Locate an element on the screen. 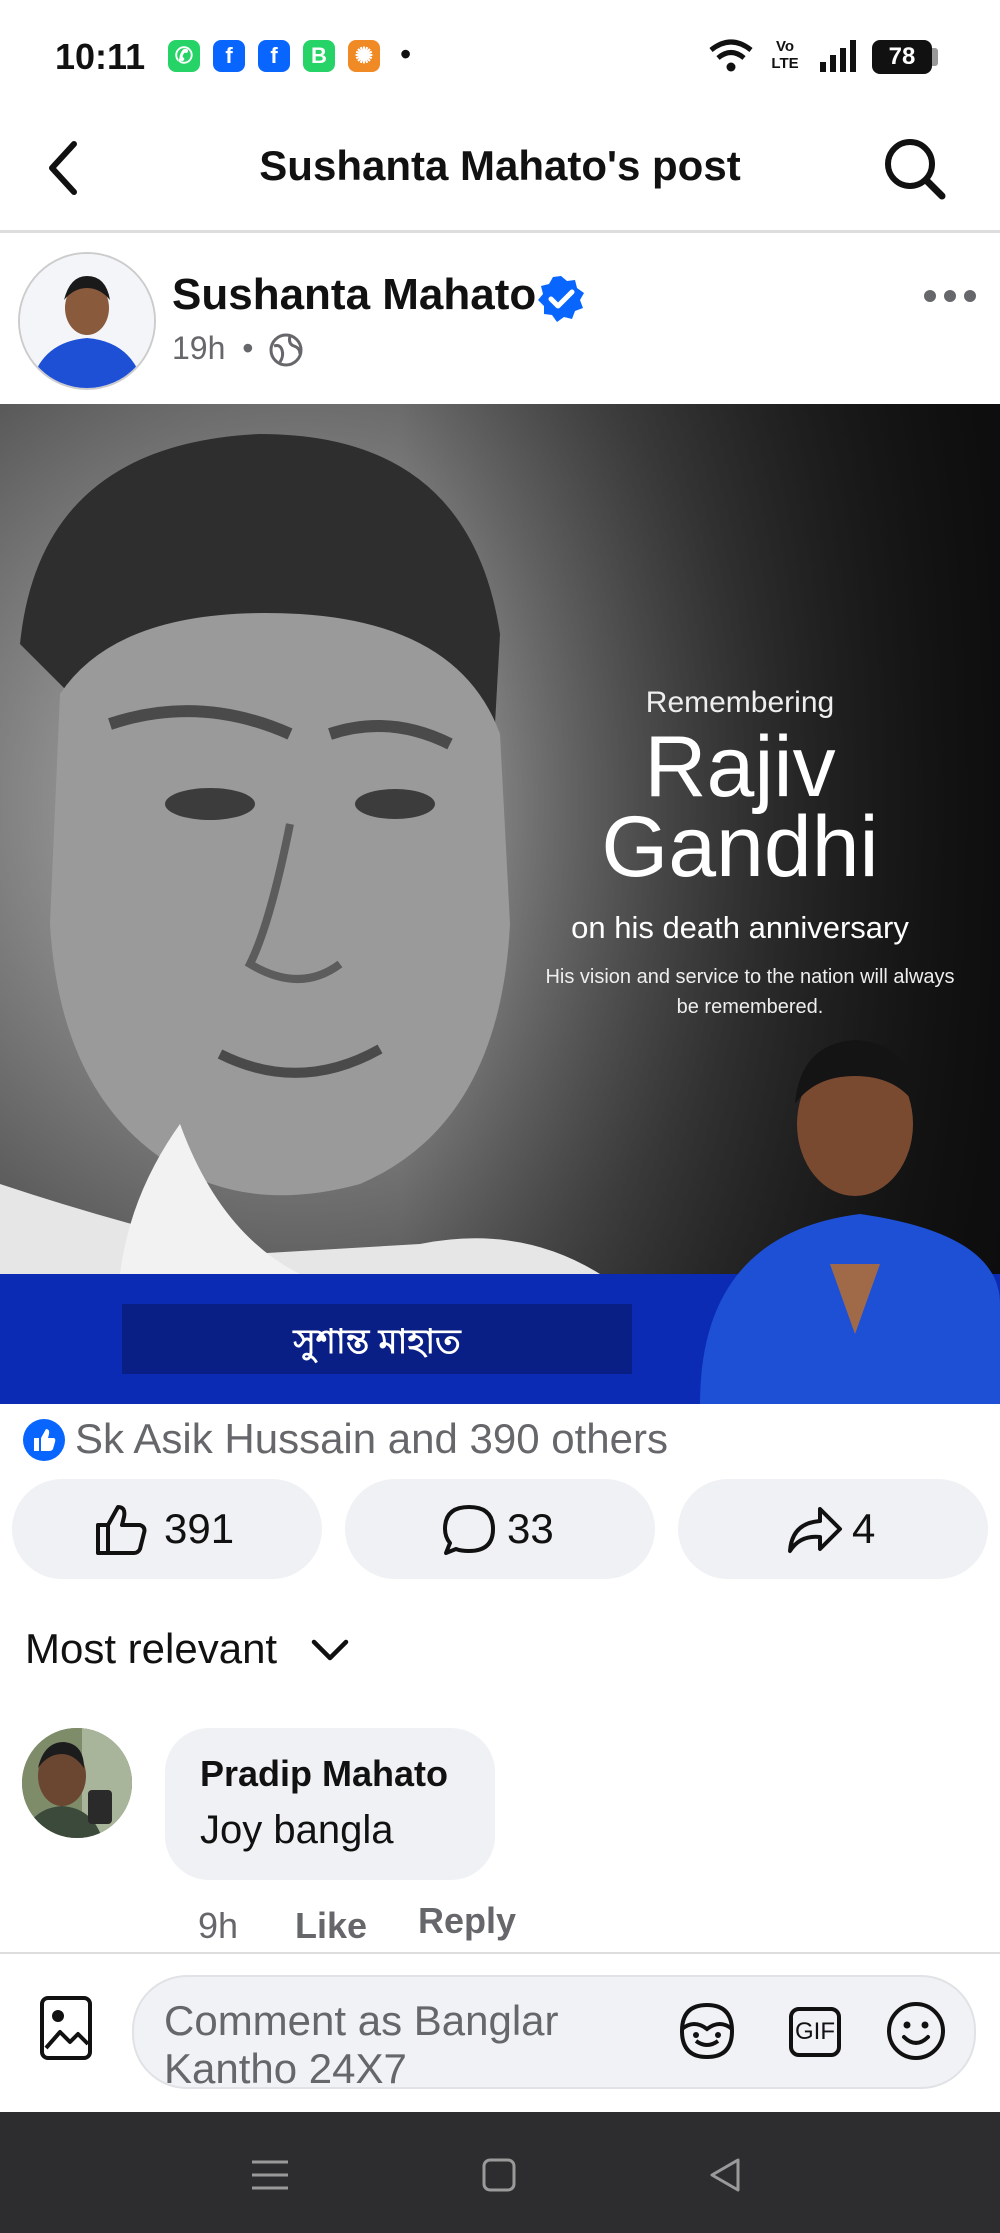 Image resolution: width=1000 pixels, height=2233 pixels. status-bar: 10:11 ✆ f f B ✺ • Vo LTE 78 is located at coordinates (500, 55).